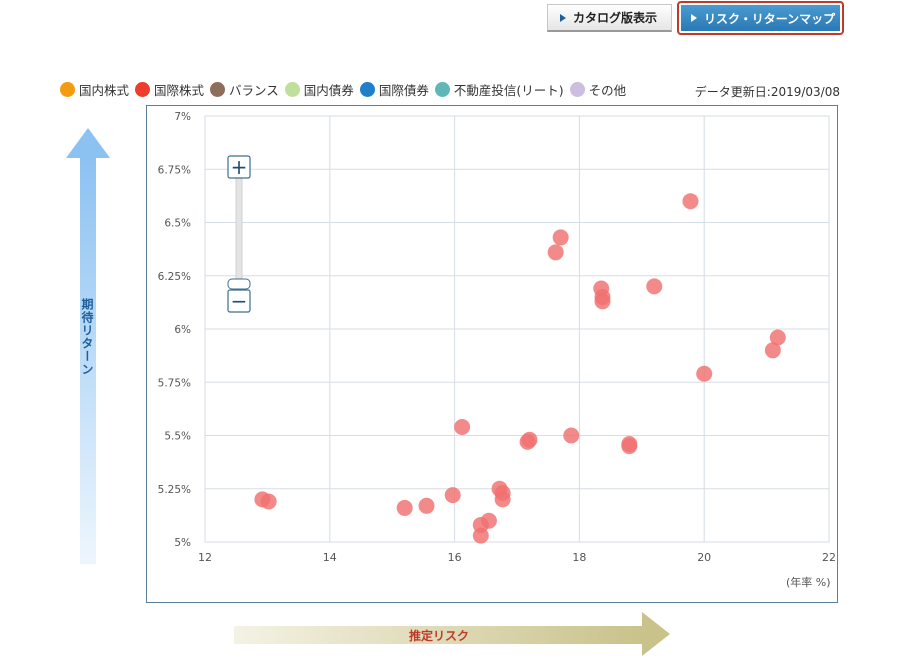 Image resolution: width=900 pixels, height=660 pixels. I want to click on x-unit-label: (年率 %), so click(808, 582).